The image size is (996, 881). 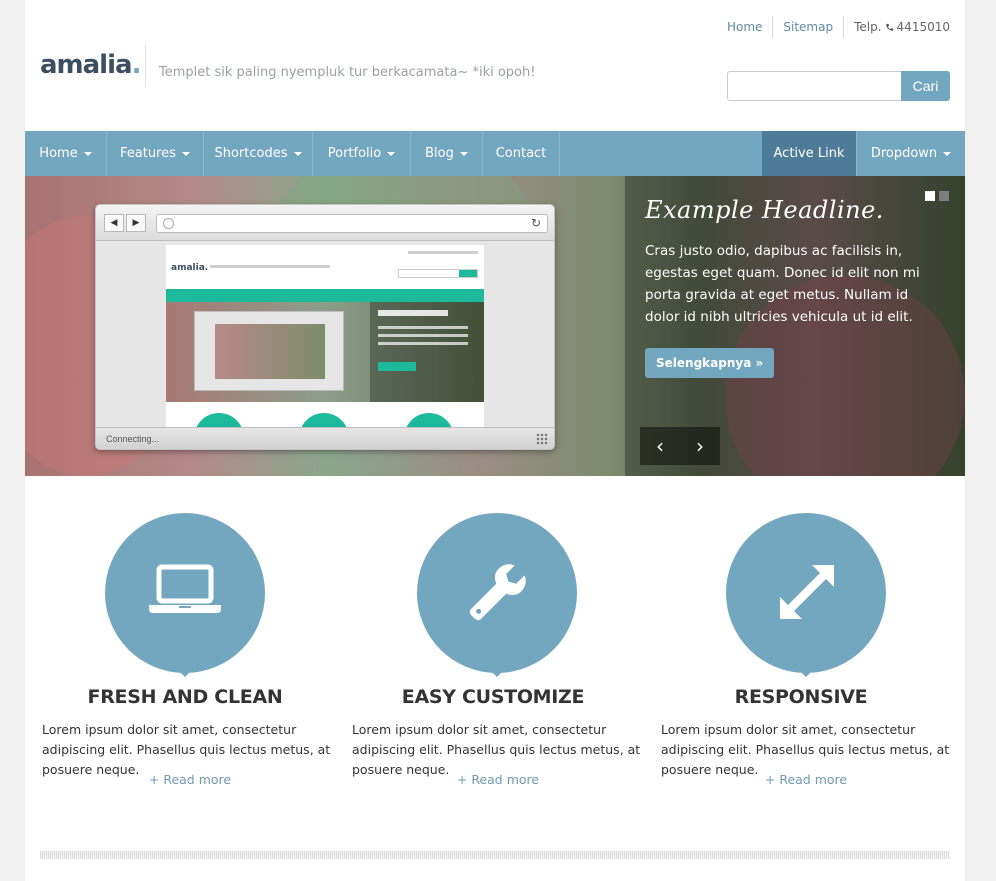 I want to click on phone-icon, so click(x=889, y=27).